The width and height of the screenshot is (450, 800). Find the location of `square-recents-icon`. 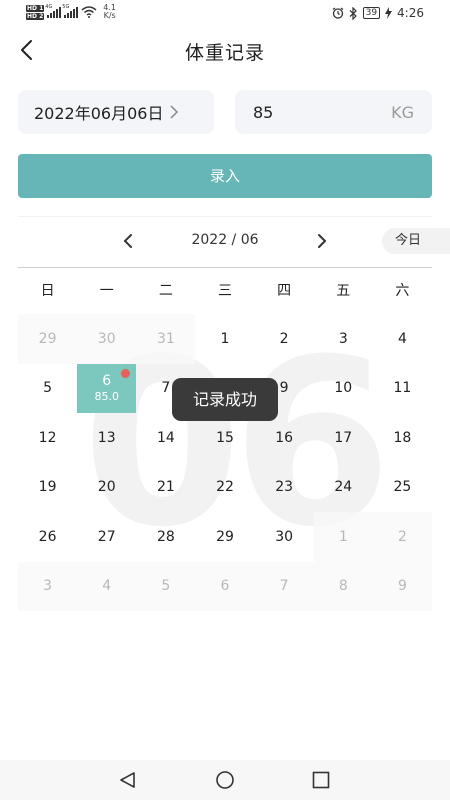

square-recents-icon is located at coordinates (321, 780).